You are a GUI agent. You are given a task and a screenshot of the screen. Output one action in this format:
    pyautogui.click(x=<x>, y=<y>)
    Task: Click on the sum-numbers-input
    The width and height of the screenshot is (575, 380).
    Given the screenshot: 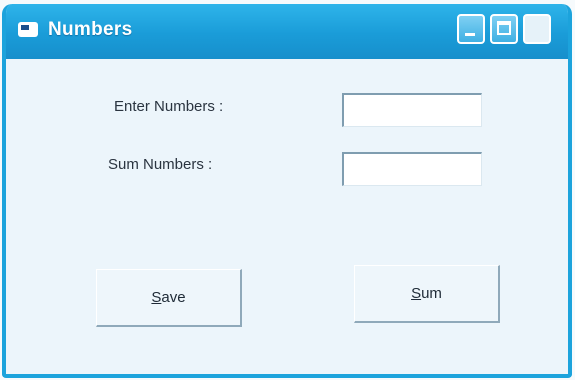 What is the action you would take?
    pyautogui.click(x=412, y=169)
    